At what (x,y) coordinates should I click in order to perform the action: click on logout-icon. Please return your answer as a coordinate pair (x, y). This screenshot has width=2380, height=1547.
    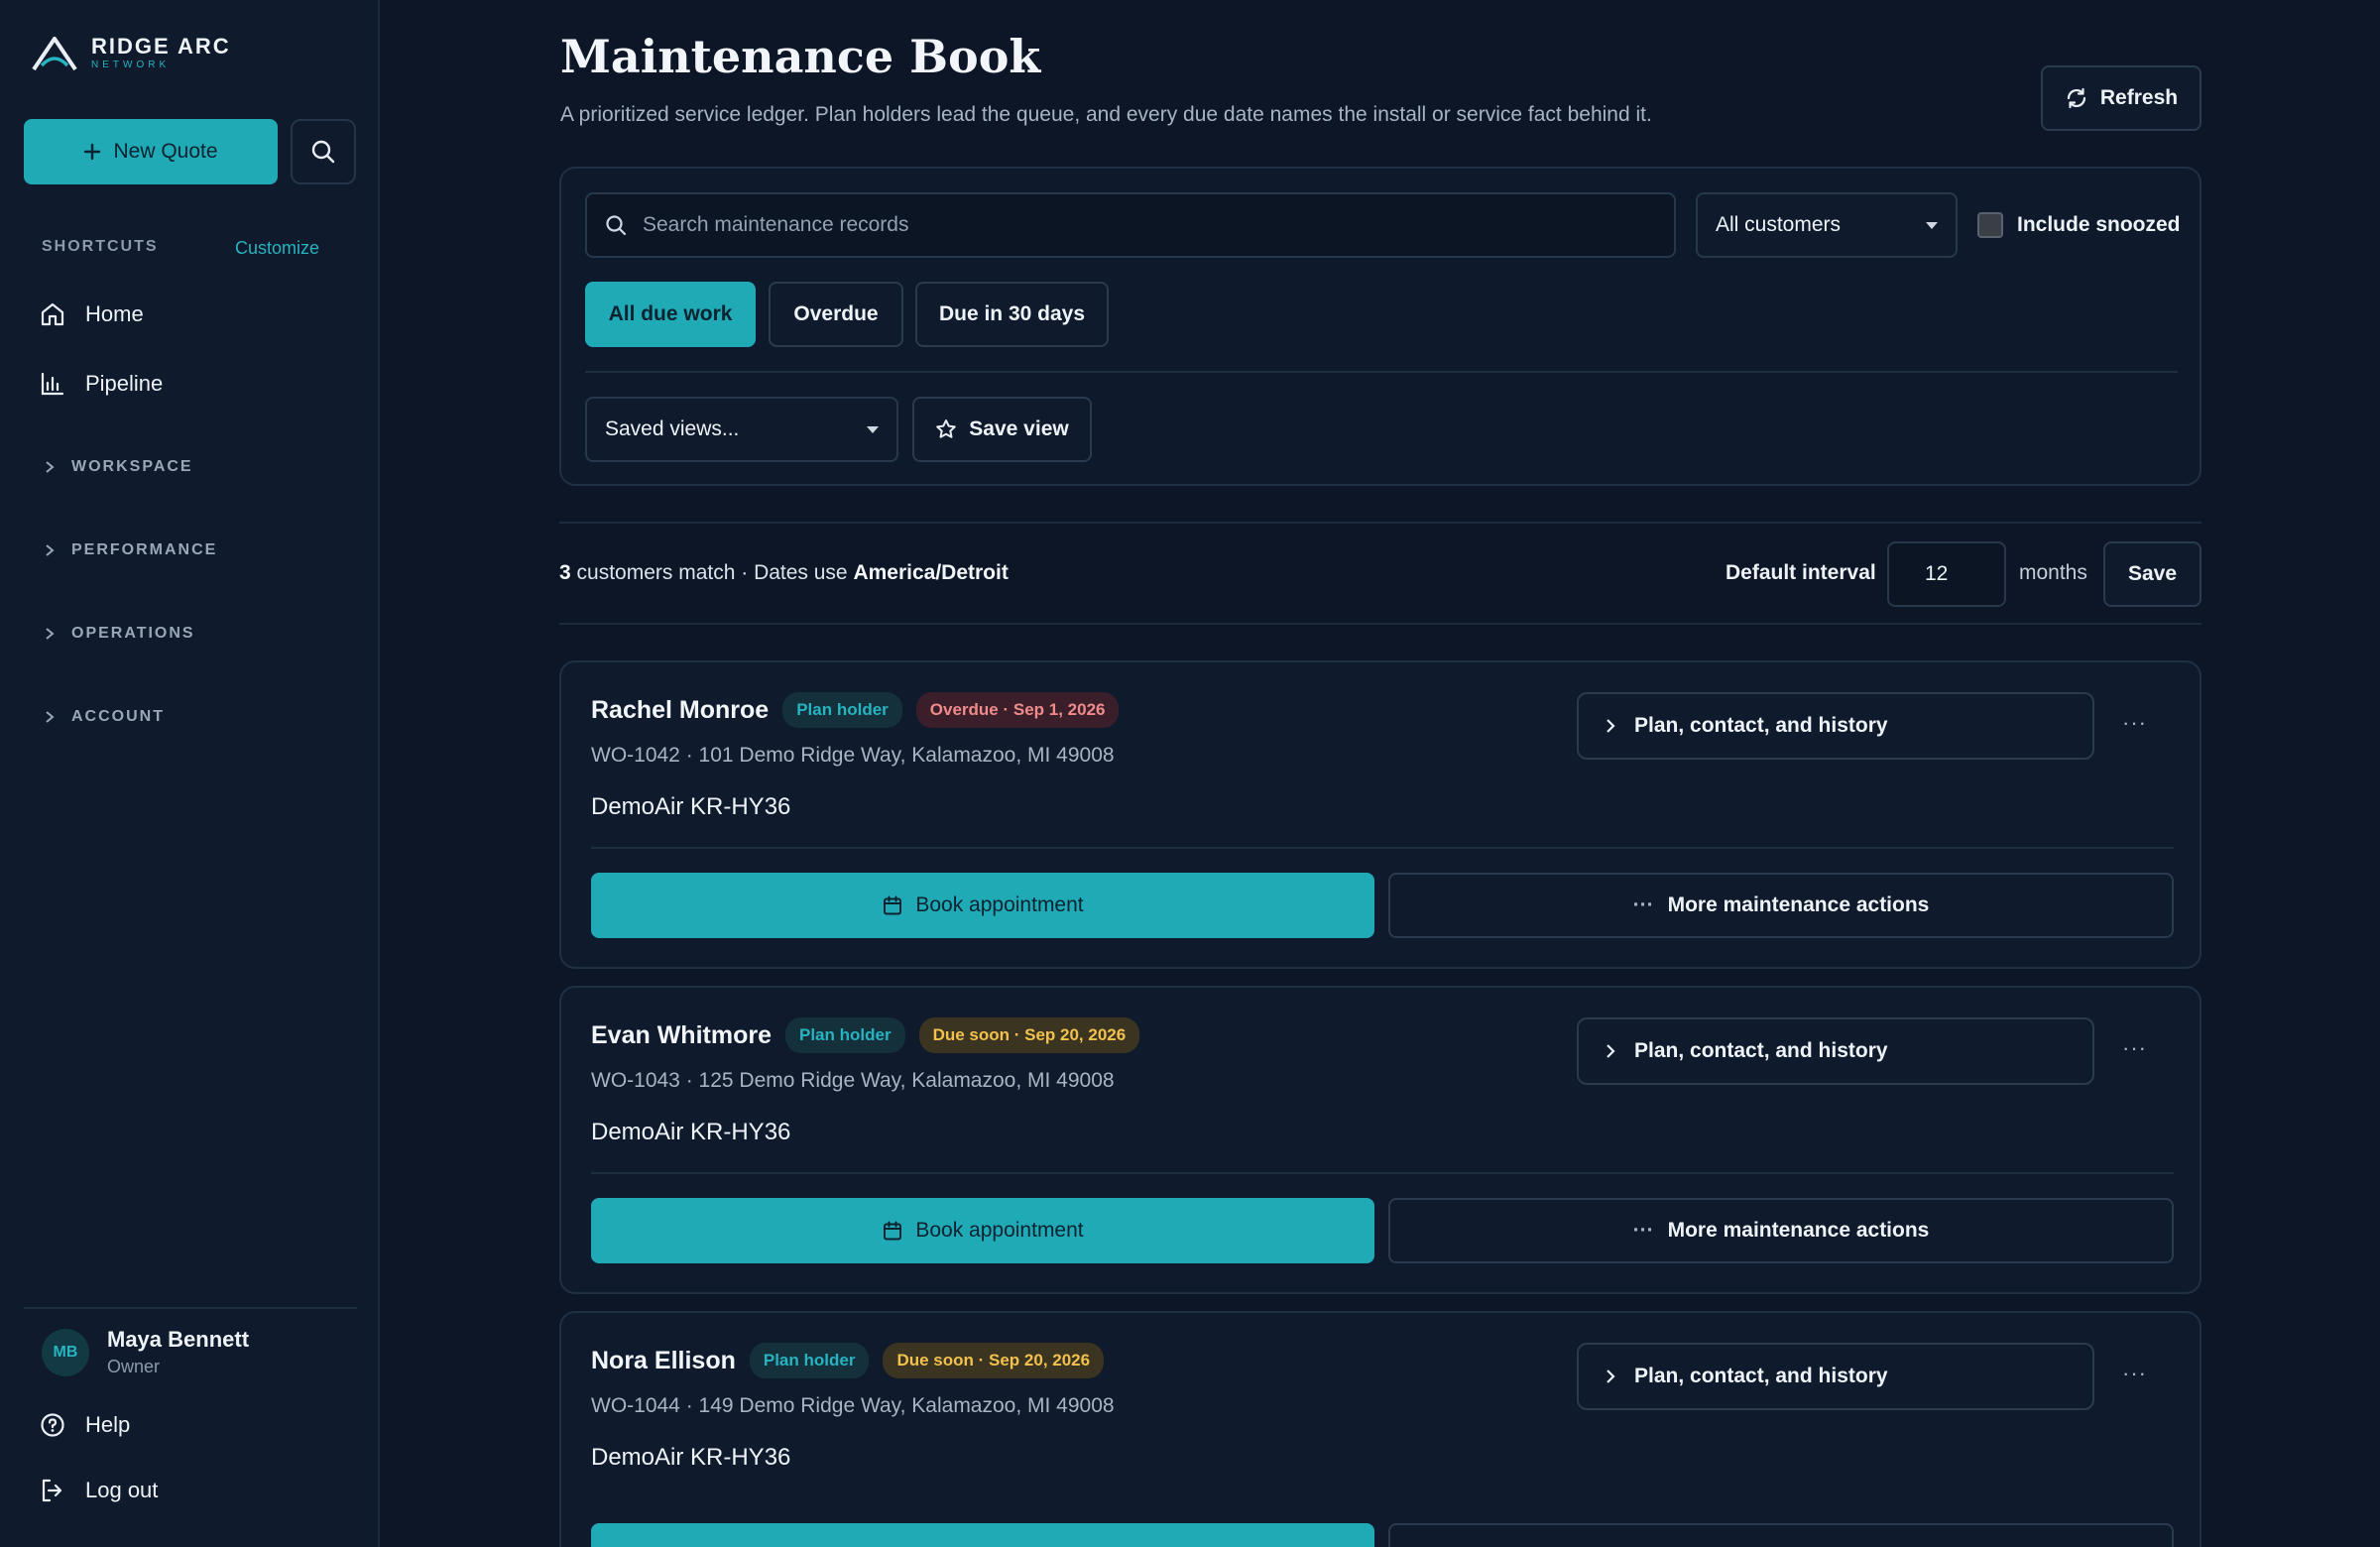
    Looking at the image, I should click on (52, 1490).